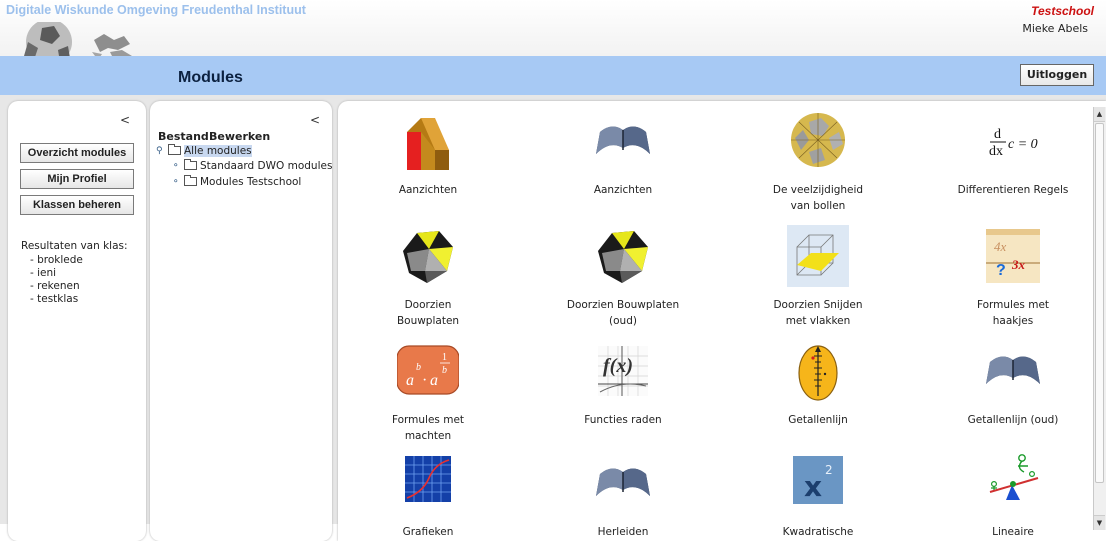 This screenshot has width=1106, height=541. I want to click on overview-modules-button: Overzicht modules, so click(77, 153).